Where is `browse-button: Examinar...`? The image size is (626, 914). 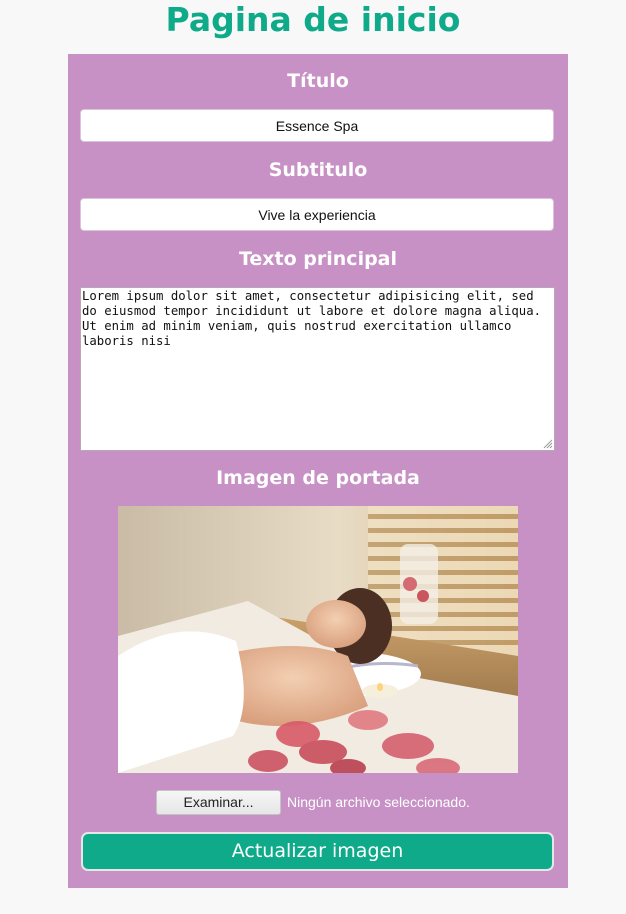
browse-button: Examinar... is located at coordinates (218, 802).